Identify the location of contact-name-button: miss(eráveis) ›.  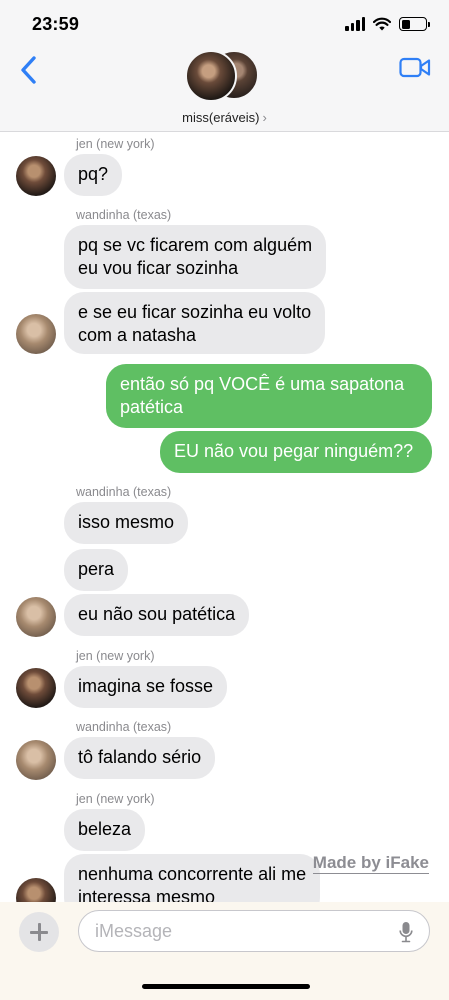
(224, 117).